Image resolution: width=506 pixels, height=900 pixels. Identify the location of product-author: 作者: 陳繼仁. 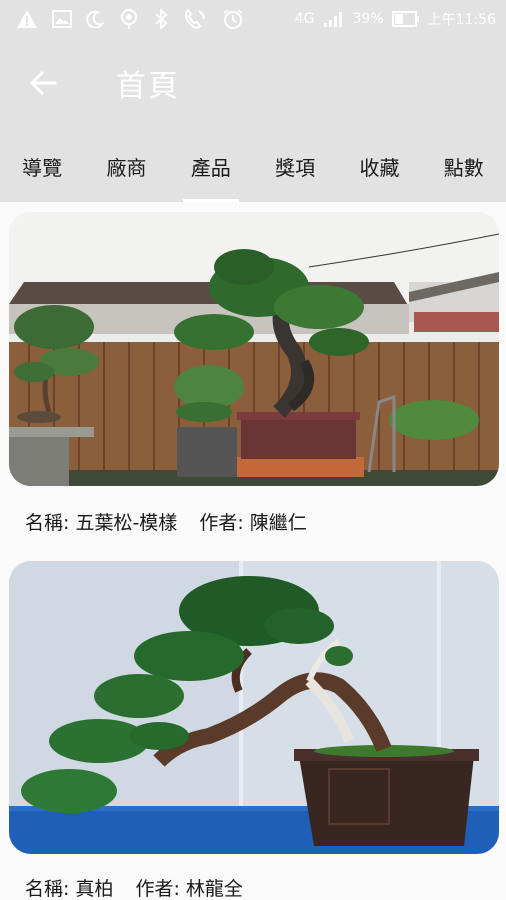
(253, 522).